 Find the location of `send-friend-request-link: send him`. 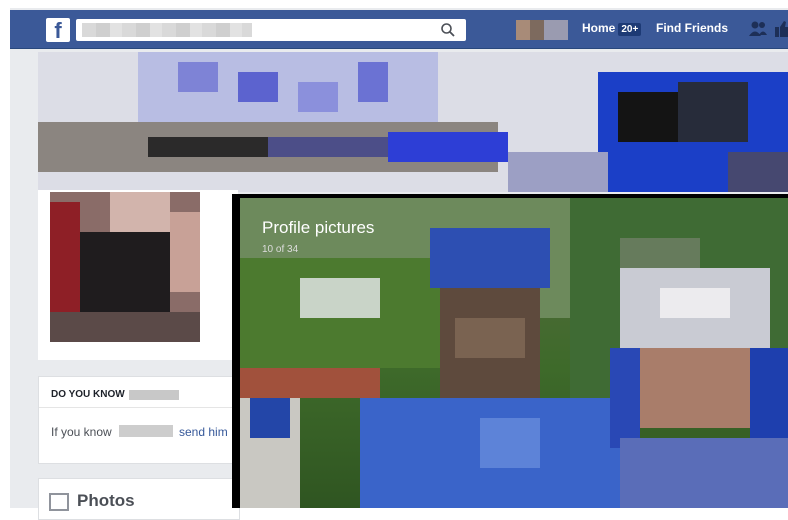

send-friend-request-link: send him is located at coordinates (203, 432).